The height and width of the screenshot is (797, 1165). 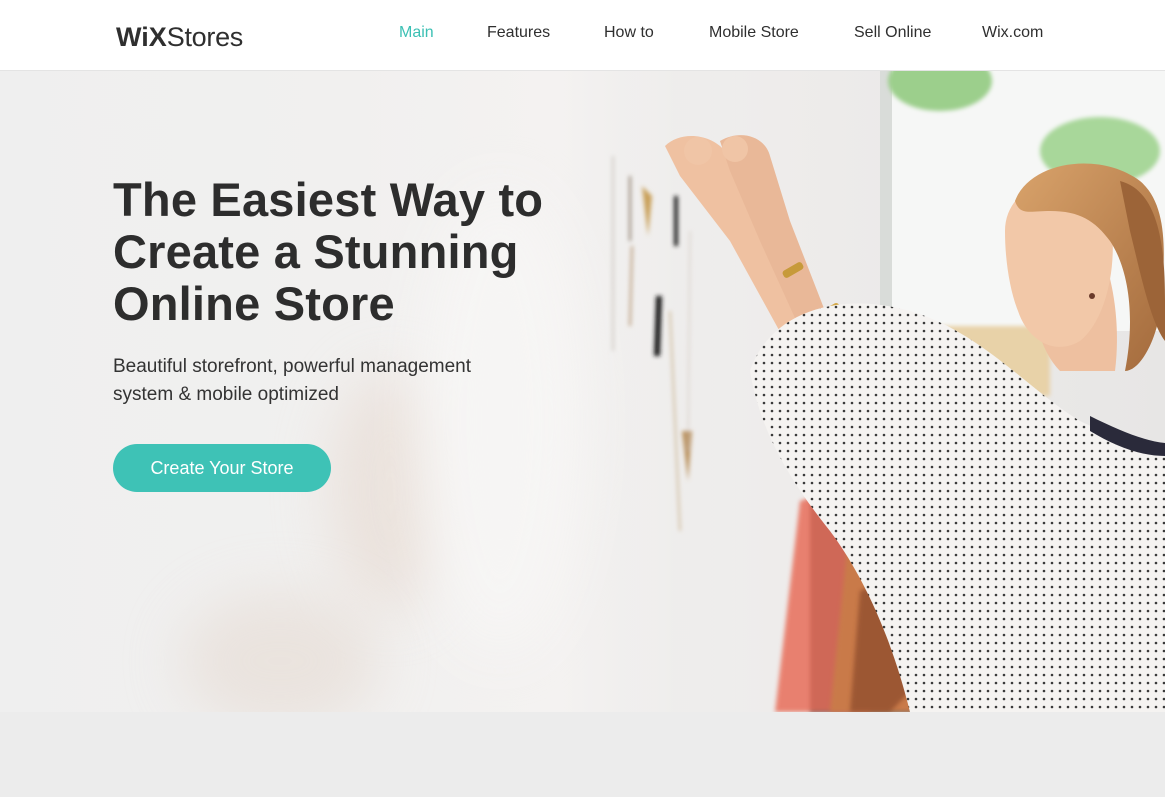 What do you see at coordinates (222, 468) in the screenshot?
I see `create-your-store-button: Create Your Store` at bounding box center [222, 468].